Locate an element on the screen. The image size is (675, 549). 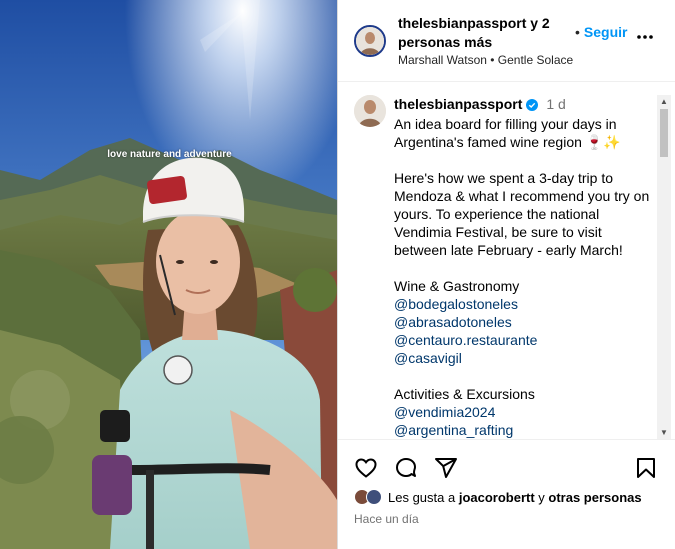
caption-avatar-image is located at coordinates (370, 111).